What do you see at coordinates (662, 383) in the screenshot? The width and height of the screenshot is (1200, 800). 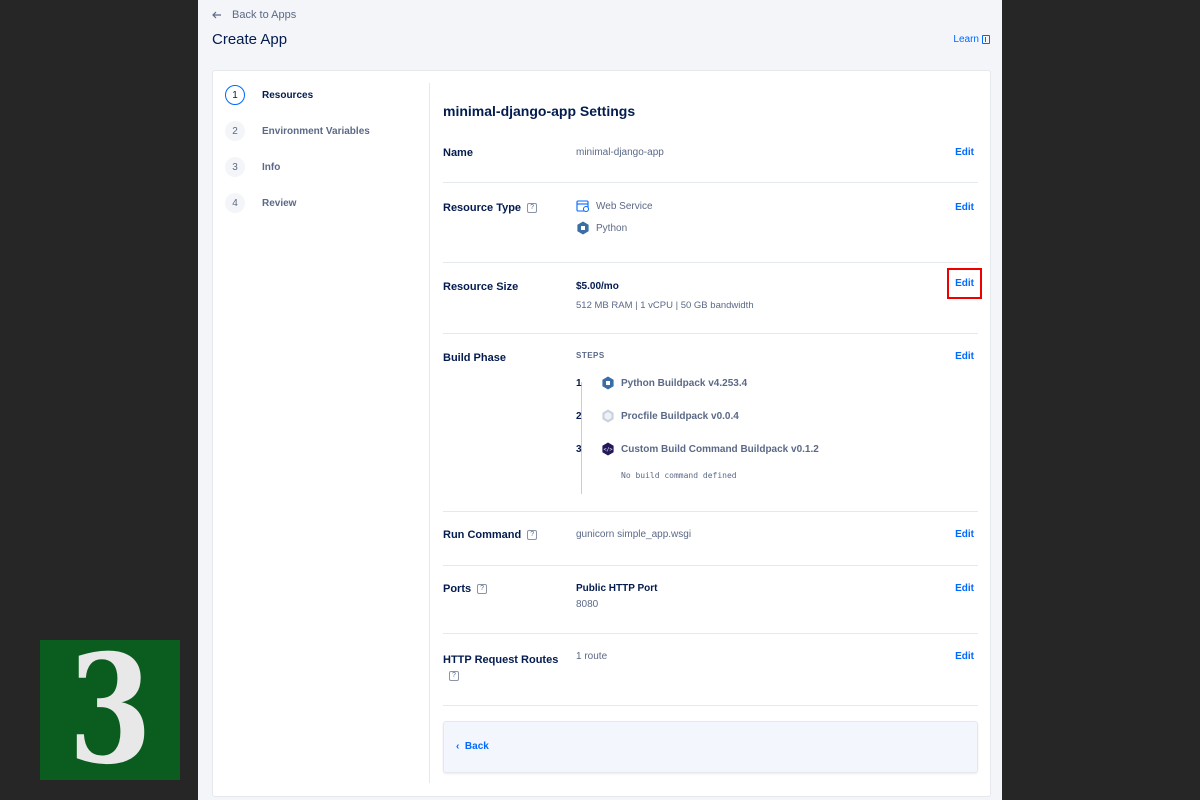 I see `buildpack-item: 1 Python Buildpack v4.253.4` at bounding box center [662, 383].